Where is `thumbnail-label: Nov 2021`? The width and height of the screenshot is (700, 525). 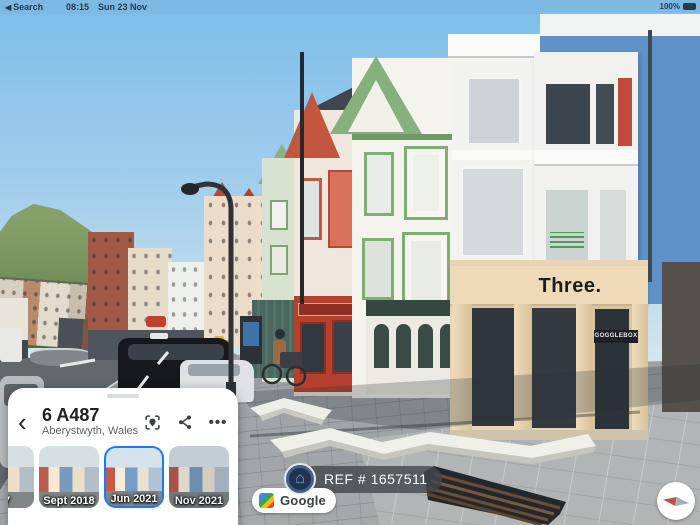 thumbnail-label: Nov 2021 is located at coordinates (199, 501).